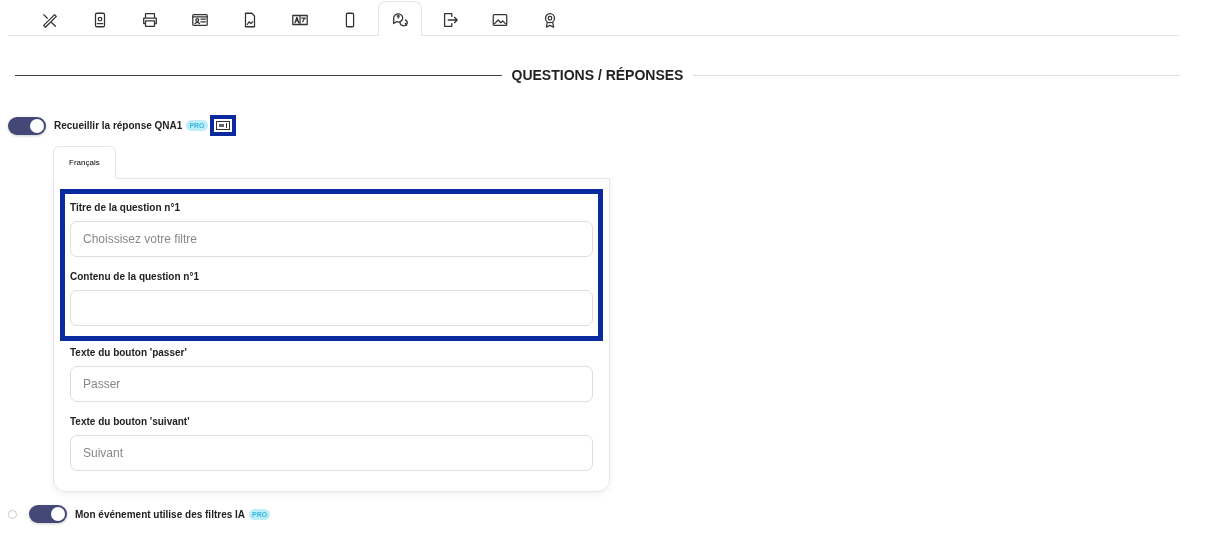 This screenshot has width=1210, height=556. Describe the element at coordinates (500, 20) in the screenshot. I see `image-icon` at that location.